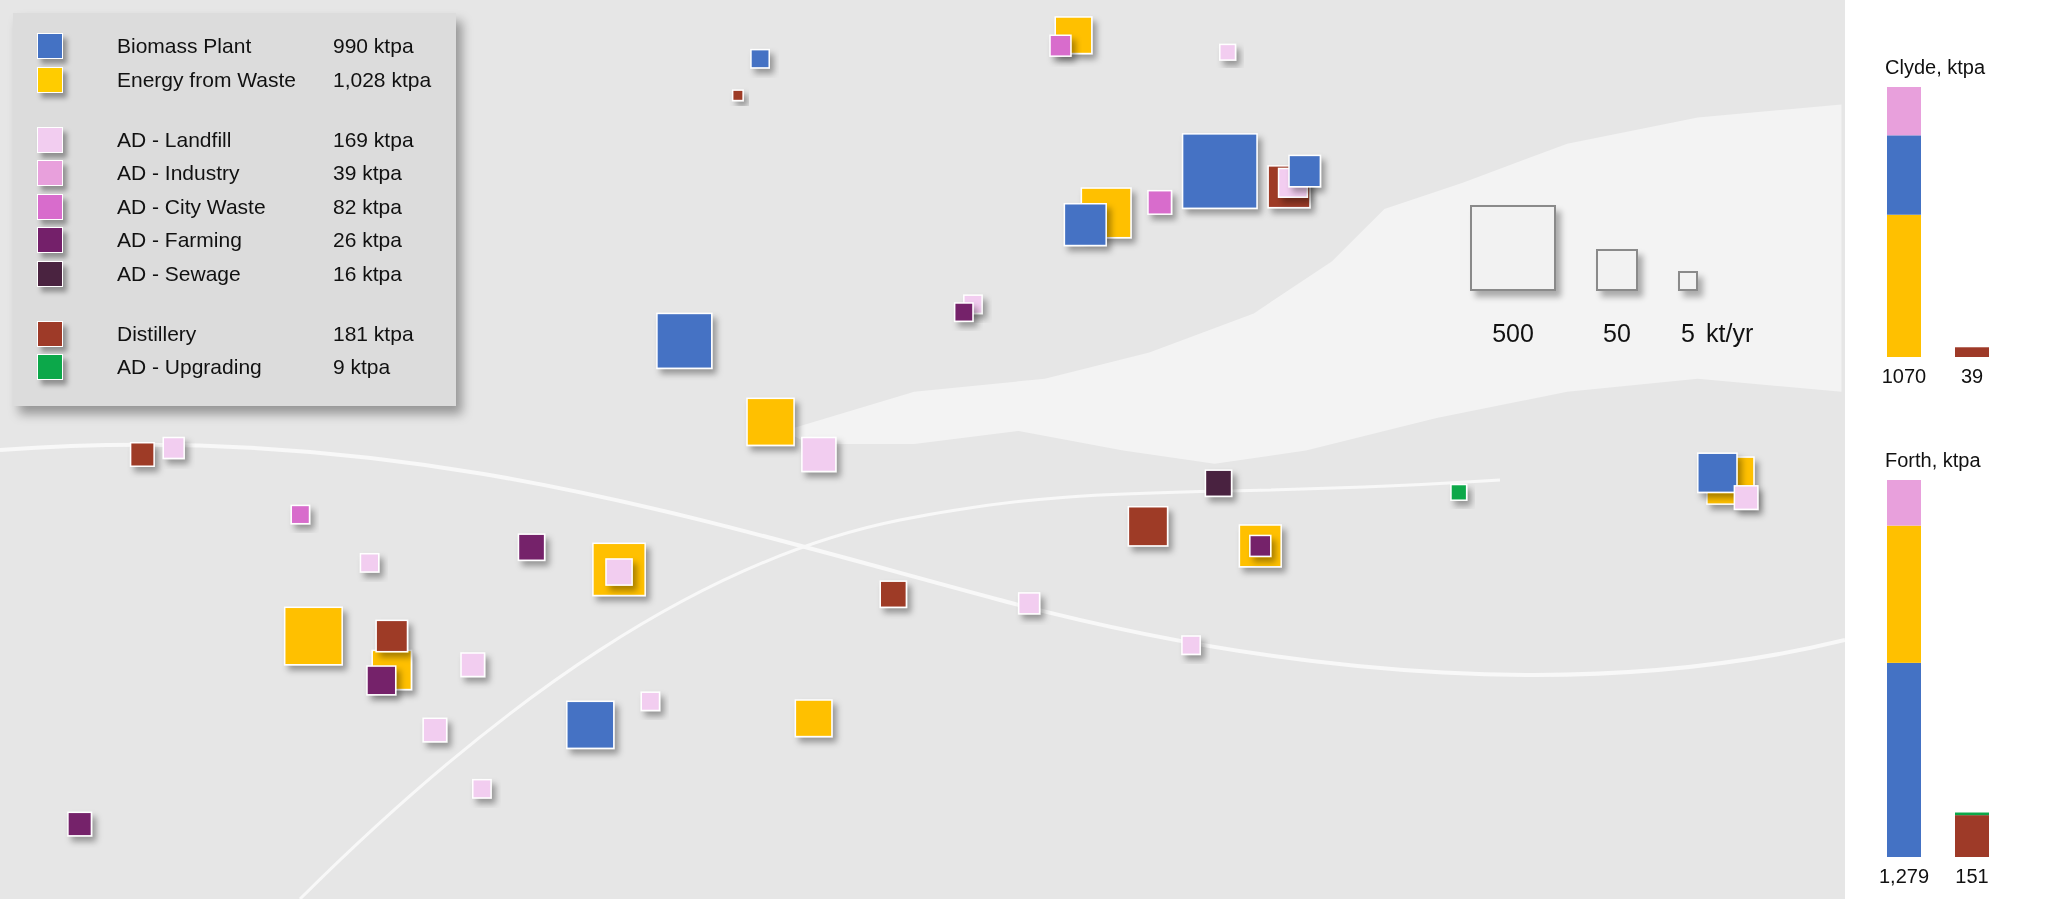 This screenshot has height=899, width=2048. Describe the element at coordinates (1688, 333) in the screenshot. I see `size-key-label: 5` at that location.